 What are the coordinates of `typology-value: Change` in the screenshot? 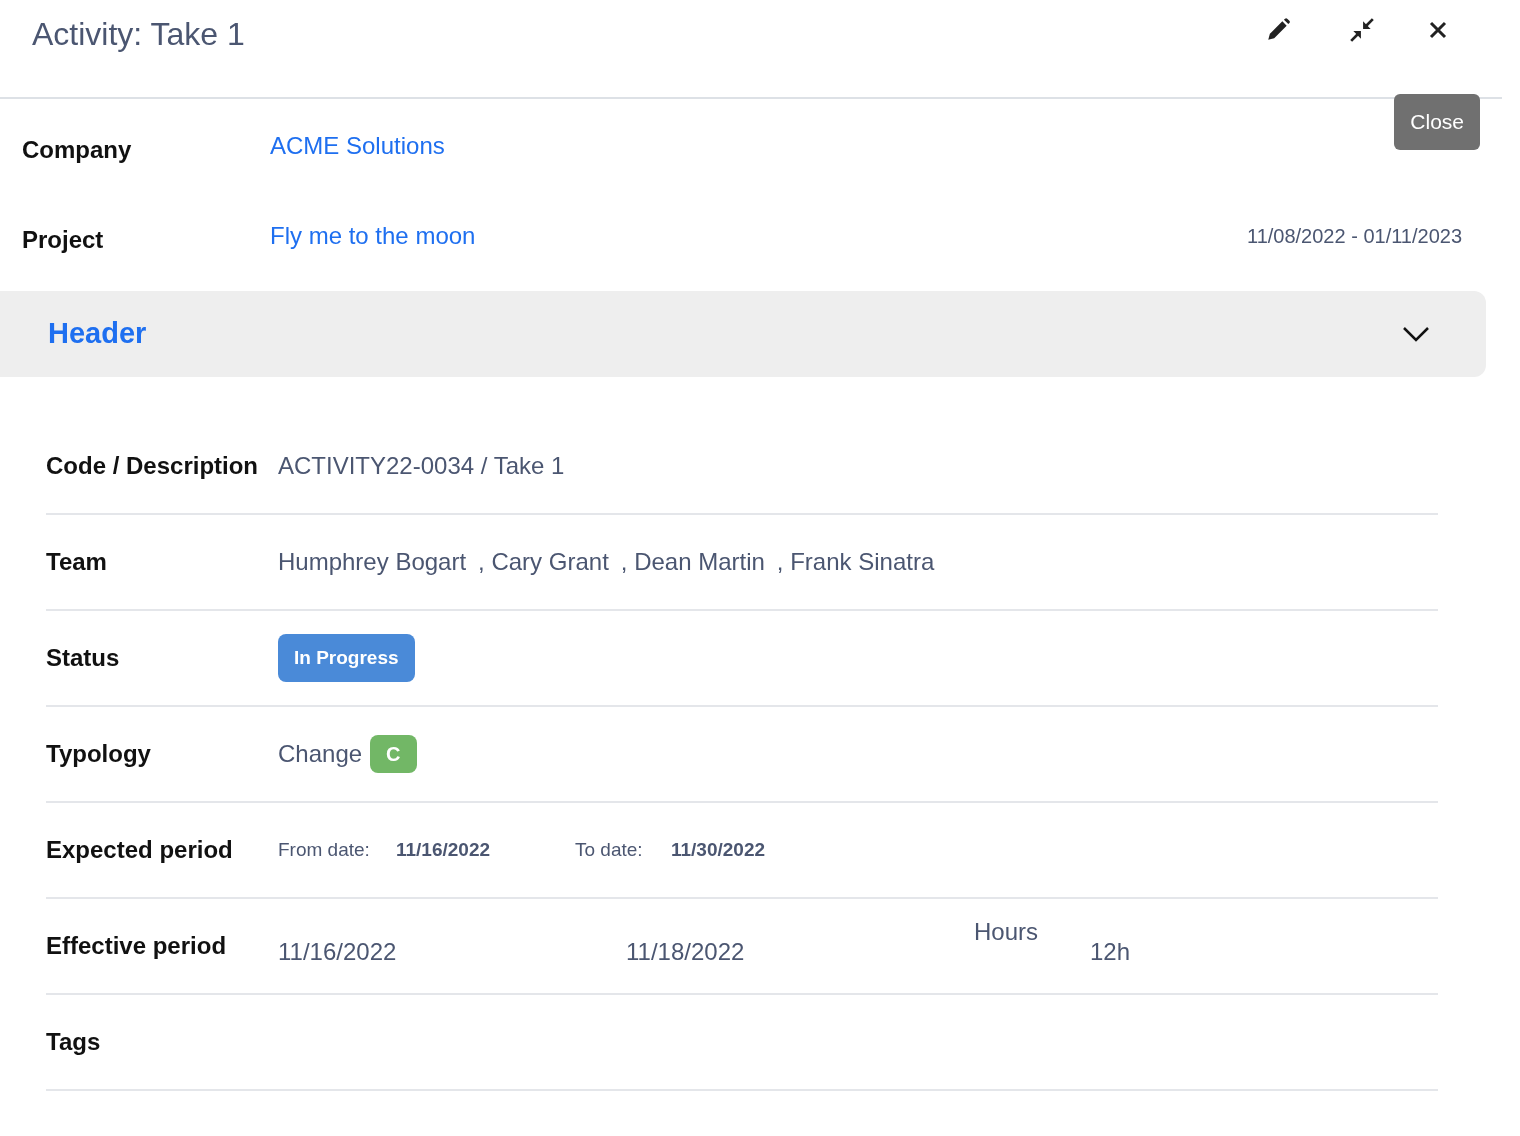 It's located at (320, 754).